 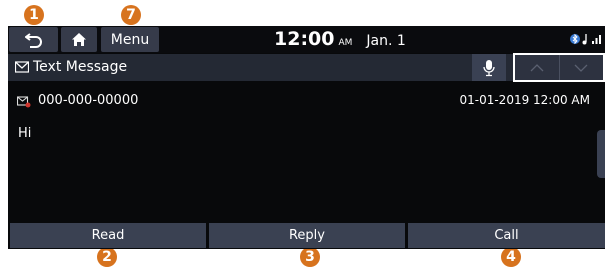 I want to click on home-button, so click(x=79, y=39).